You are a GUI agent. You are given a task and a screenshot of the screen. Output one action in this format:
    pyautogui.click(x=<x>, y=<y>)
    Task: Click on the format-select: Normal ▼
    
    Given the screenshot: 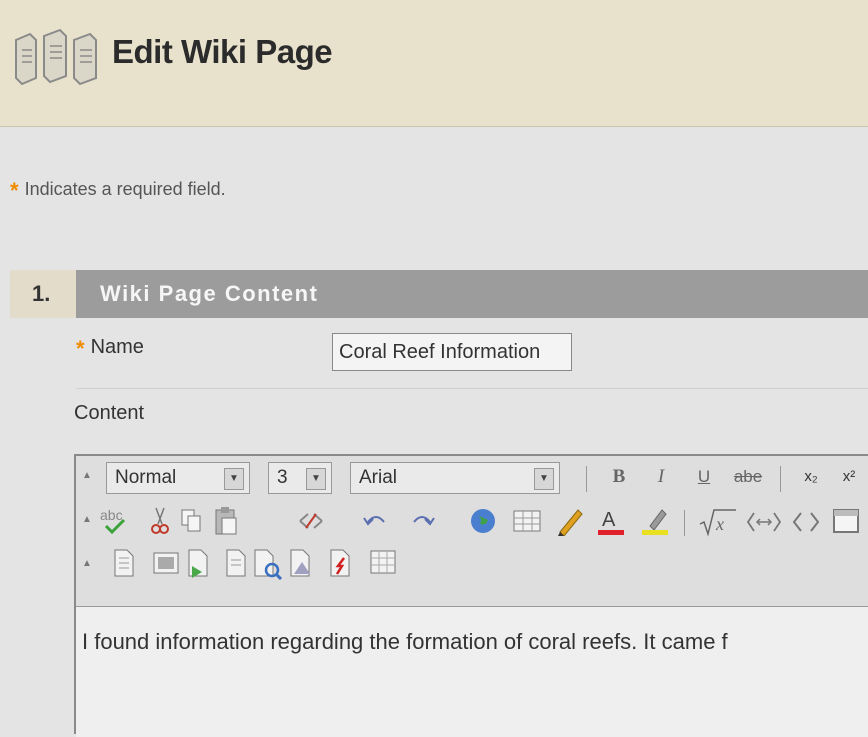 What is the action you would take?
    pyautogui.click(x=178, y=478)
    